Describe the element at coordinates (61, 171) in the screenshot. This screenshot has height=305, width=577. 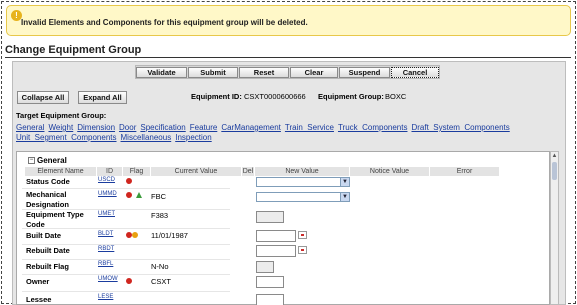
I see `col-element-name: Element Name` at that location.